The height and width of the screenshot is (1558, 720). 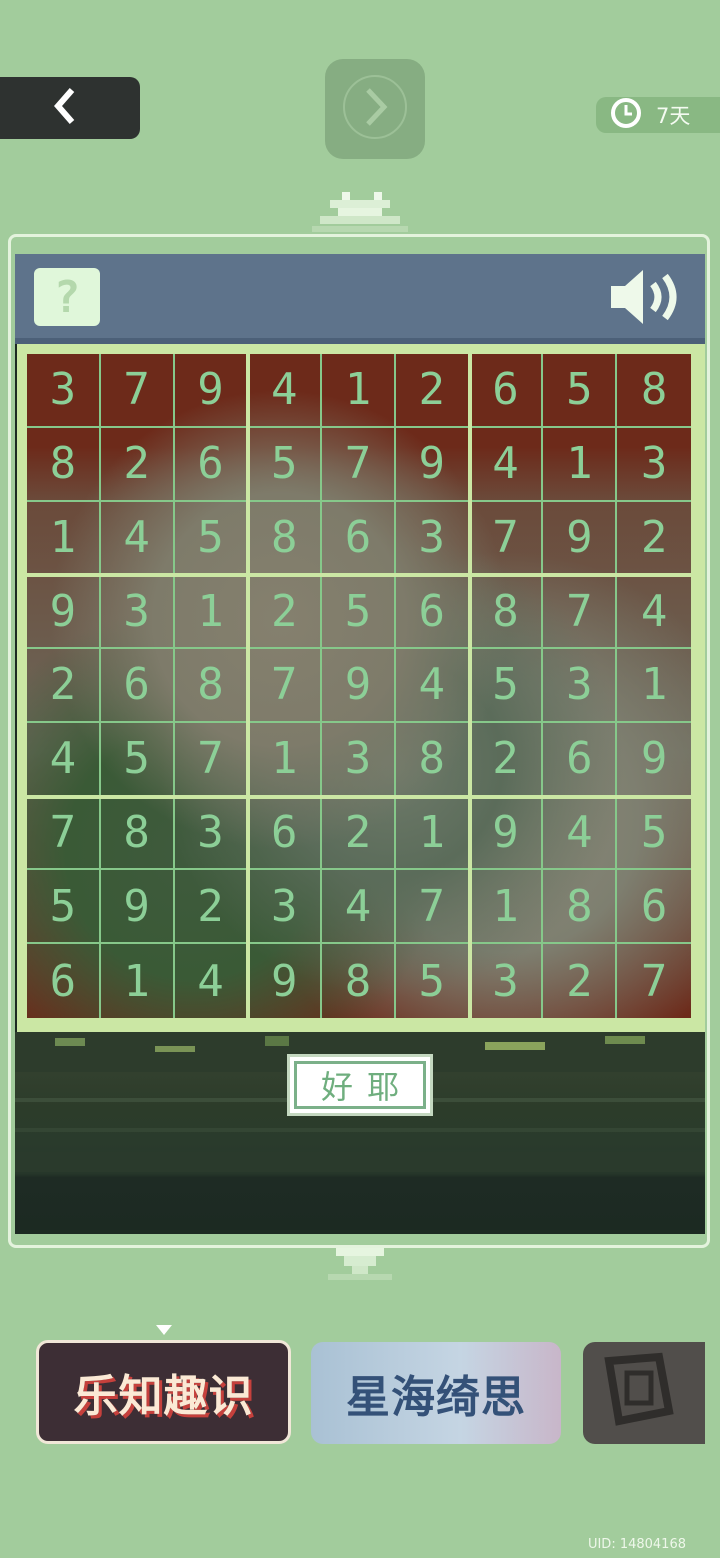 I want to click on confirm-button: 好耶, so click(x=360, y=1085).